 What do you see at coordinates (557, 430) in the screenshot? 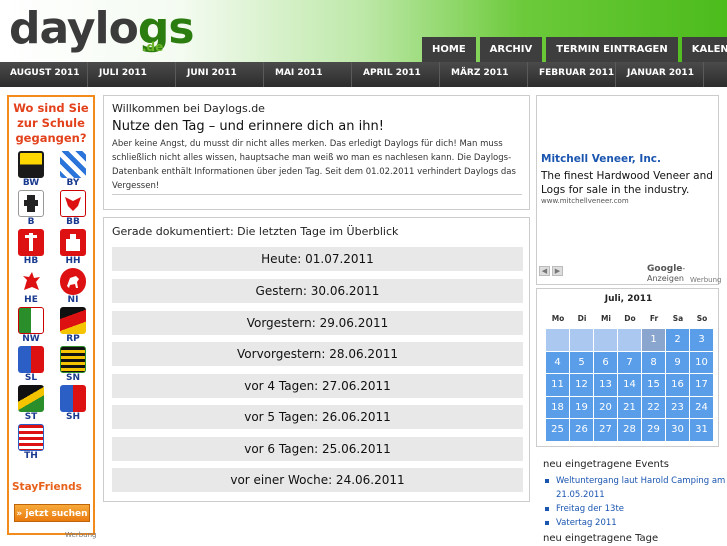
I see `calendar-day: 25` at bounding box center [557, 430].